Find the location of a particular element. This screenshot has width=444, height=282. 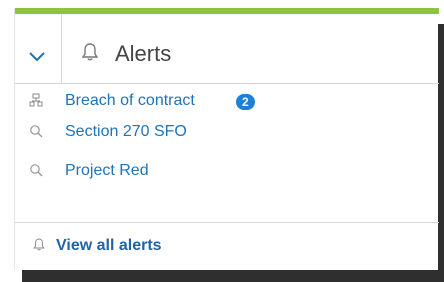

alert-item-breach-of-contract: Breach of contract 2 is located at coordinates (227, 101).